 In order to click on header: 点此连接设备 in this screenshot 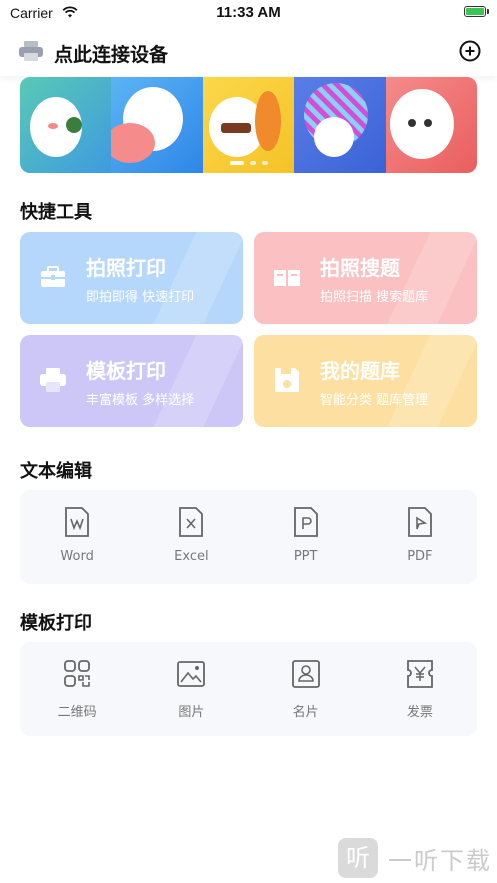, I will do `click(248, 53)`.